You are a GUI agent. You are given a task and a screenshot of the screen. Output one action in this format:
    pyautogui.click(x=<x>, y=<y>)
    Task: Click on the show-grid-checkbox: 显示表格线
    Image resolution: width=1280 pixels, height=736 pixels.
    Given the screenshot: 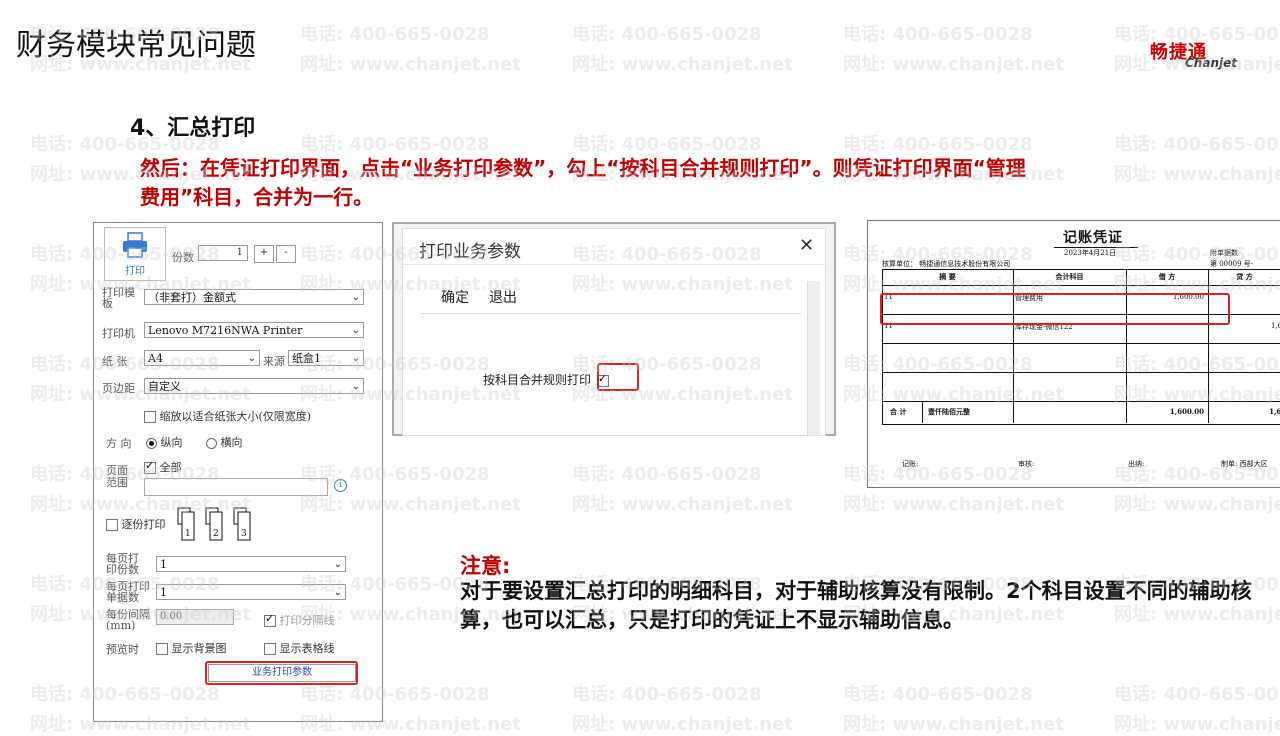 What is the action you would take?
    pyautogui.click(x=299, y=648)
    